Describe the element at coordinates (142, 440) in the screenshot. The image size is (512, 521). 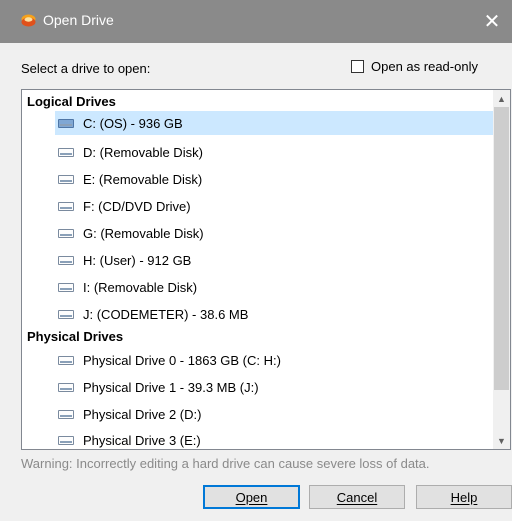
I see `drive-item-label: Physical Drive 3 (E:)` at that location.